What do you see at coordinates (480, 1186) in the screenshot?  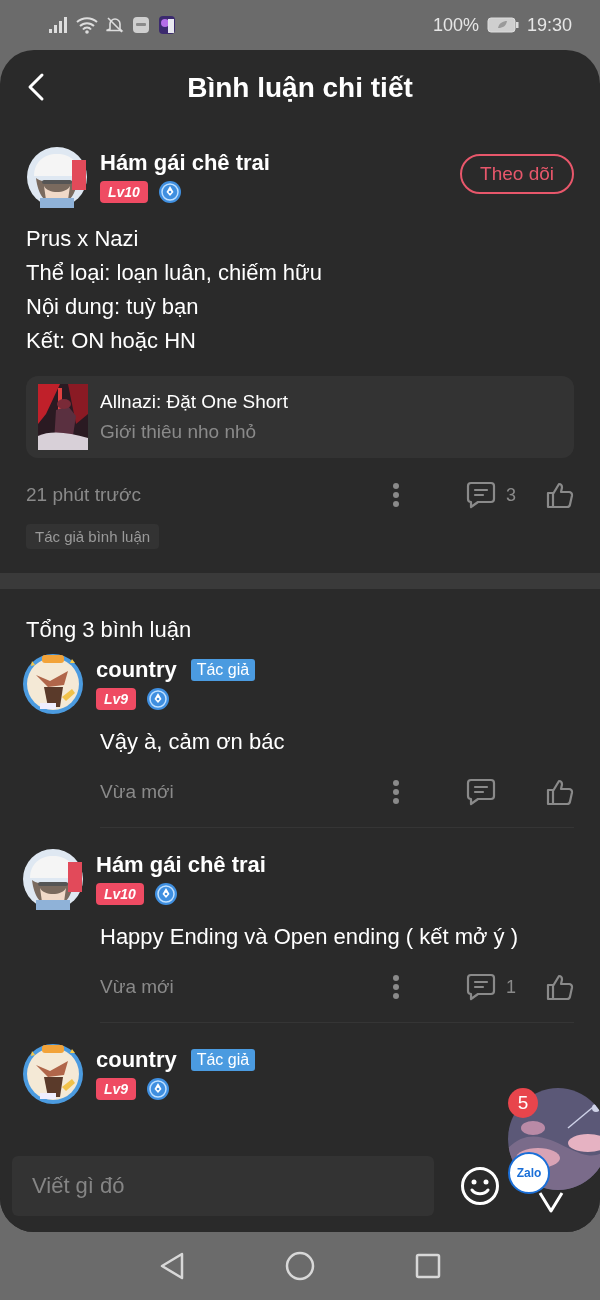 I see `emoji-icon` at bounding box center [480, 1186].